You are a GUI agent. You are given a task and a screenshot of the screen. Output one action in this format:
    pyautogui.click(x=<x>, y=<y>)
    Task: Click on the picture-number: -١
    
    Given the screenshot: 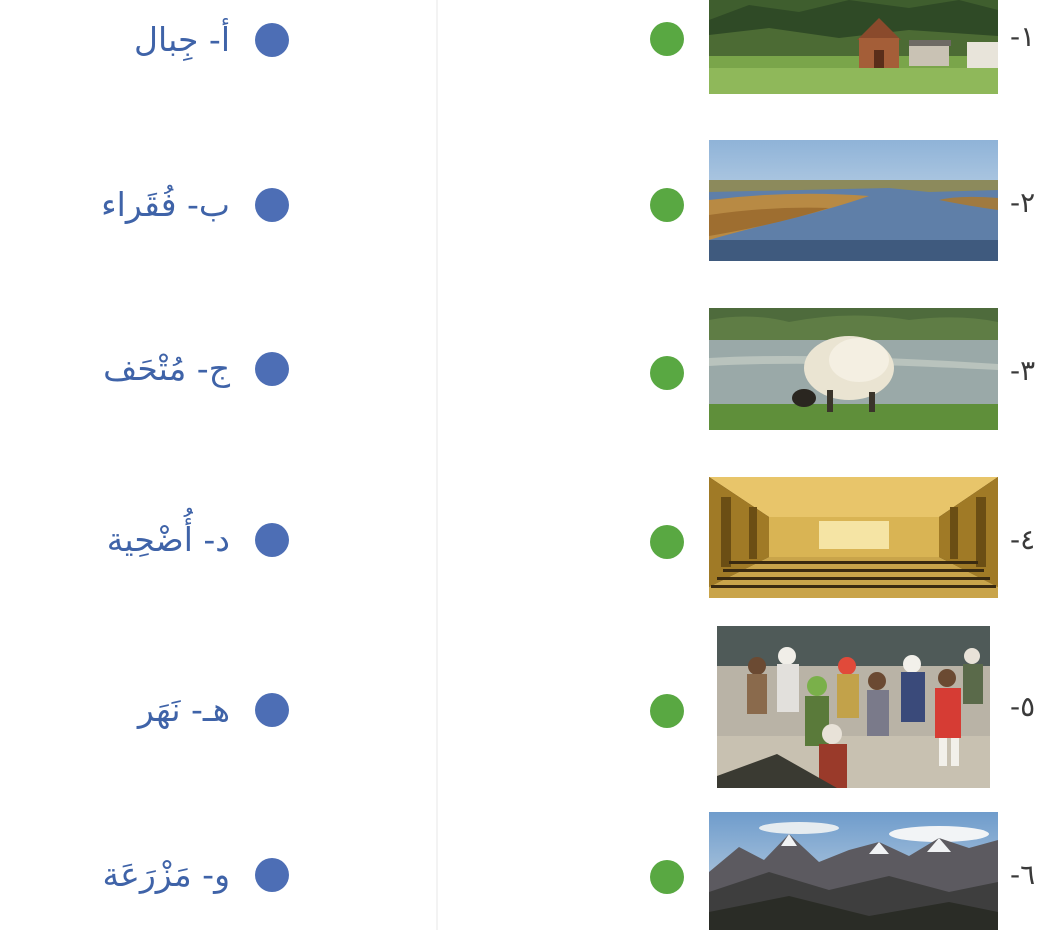 What is the action you would take?
    pyautogui.click(x=1023, y=36)
    